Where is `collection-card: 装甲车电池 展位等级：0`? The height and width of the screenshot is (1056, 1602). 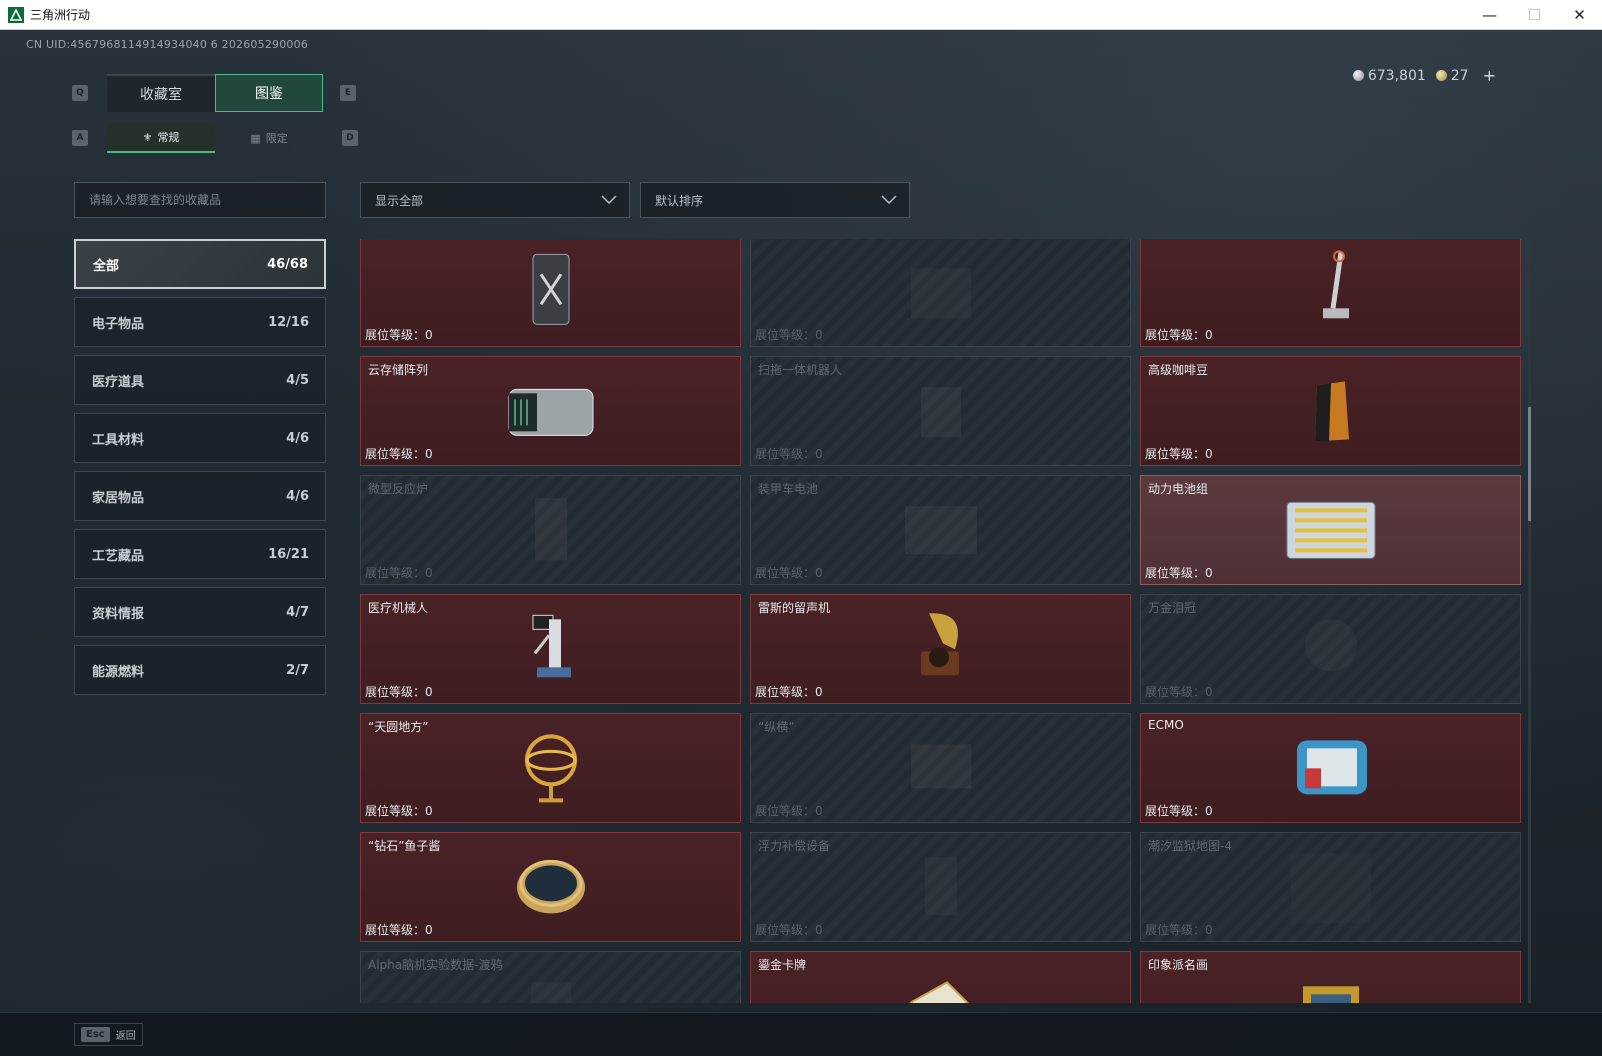 collection-card: 装甲车电池 展位等级：0 is located at coordinates (940, 530).